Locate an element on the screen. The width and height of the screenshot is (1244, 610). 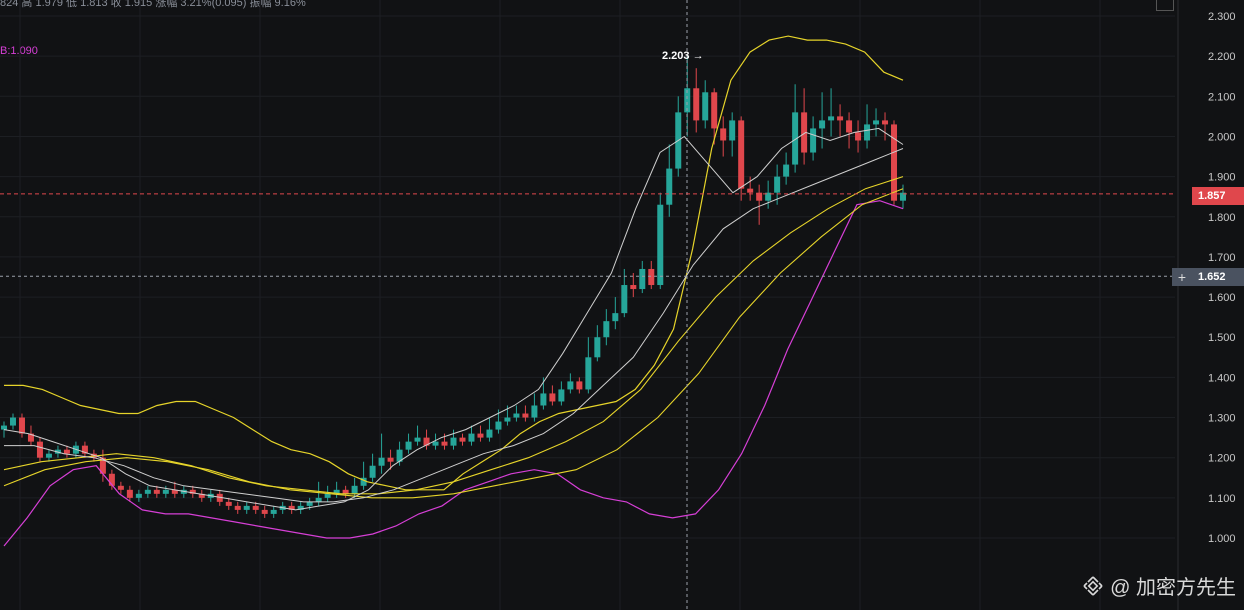
y-tick-label: 1.100 is located at coordinates (1222, 499).